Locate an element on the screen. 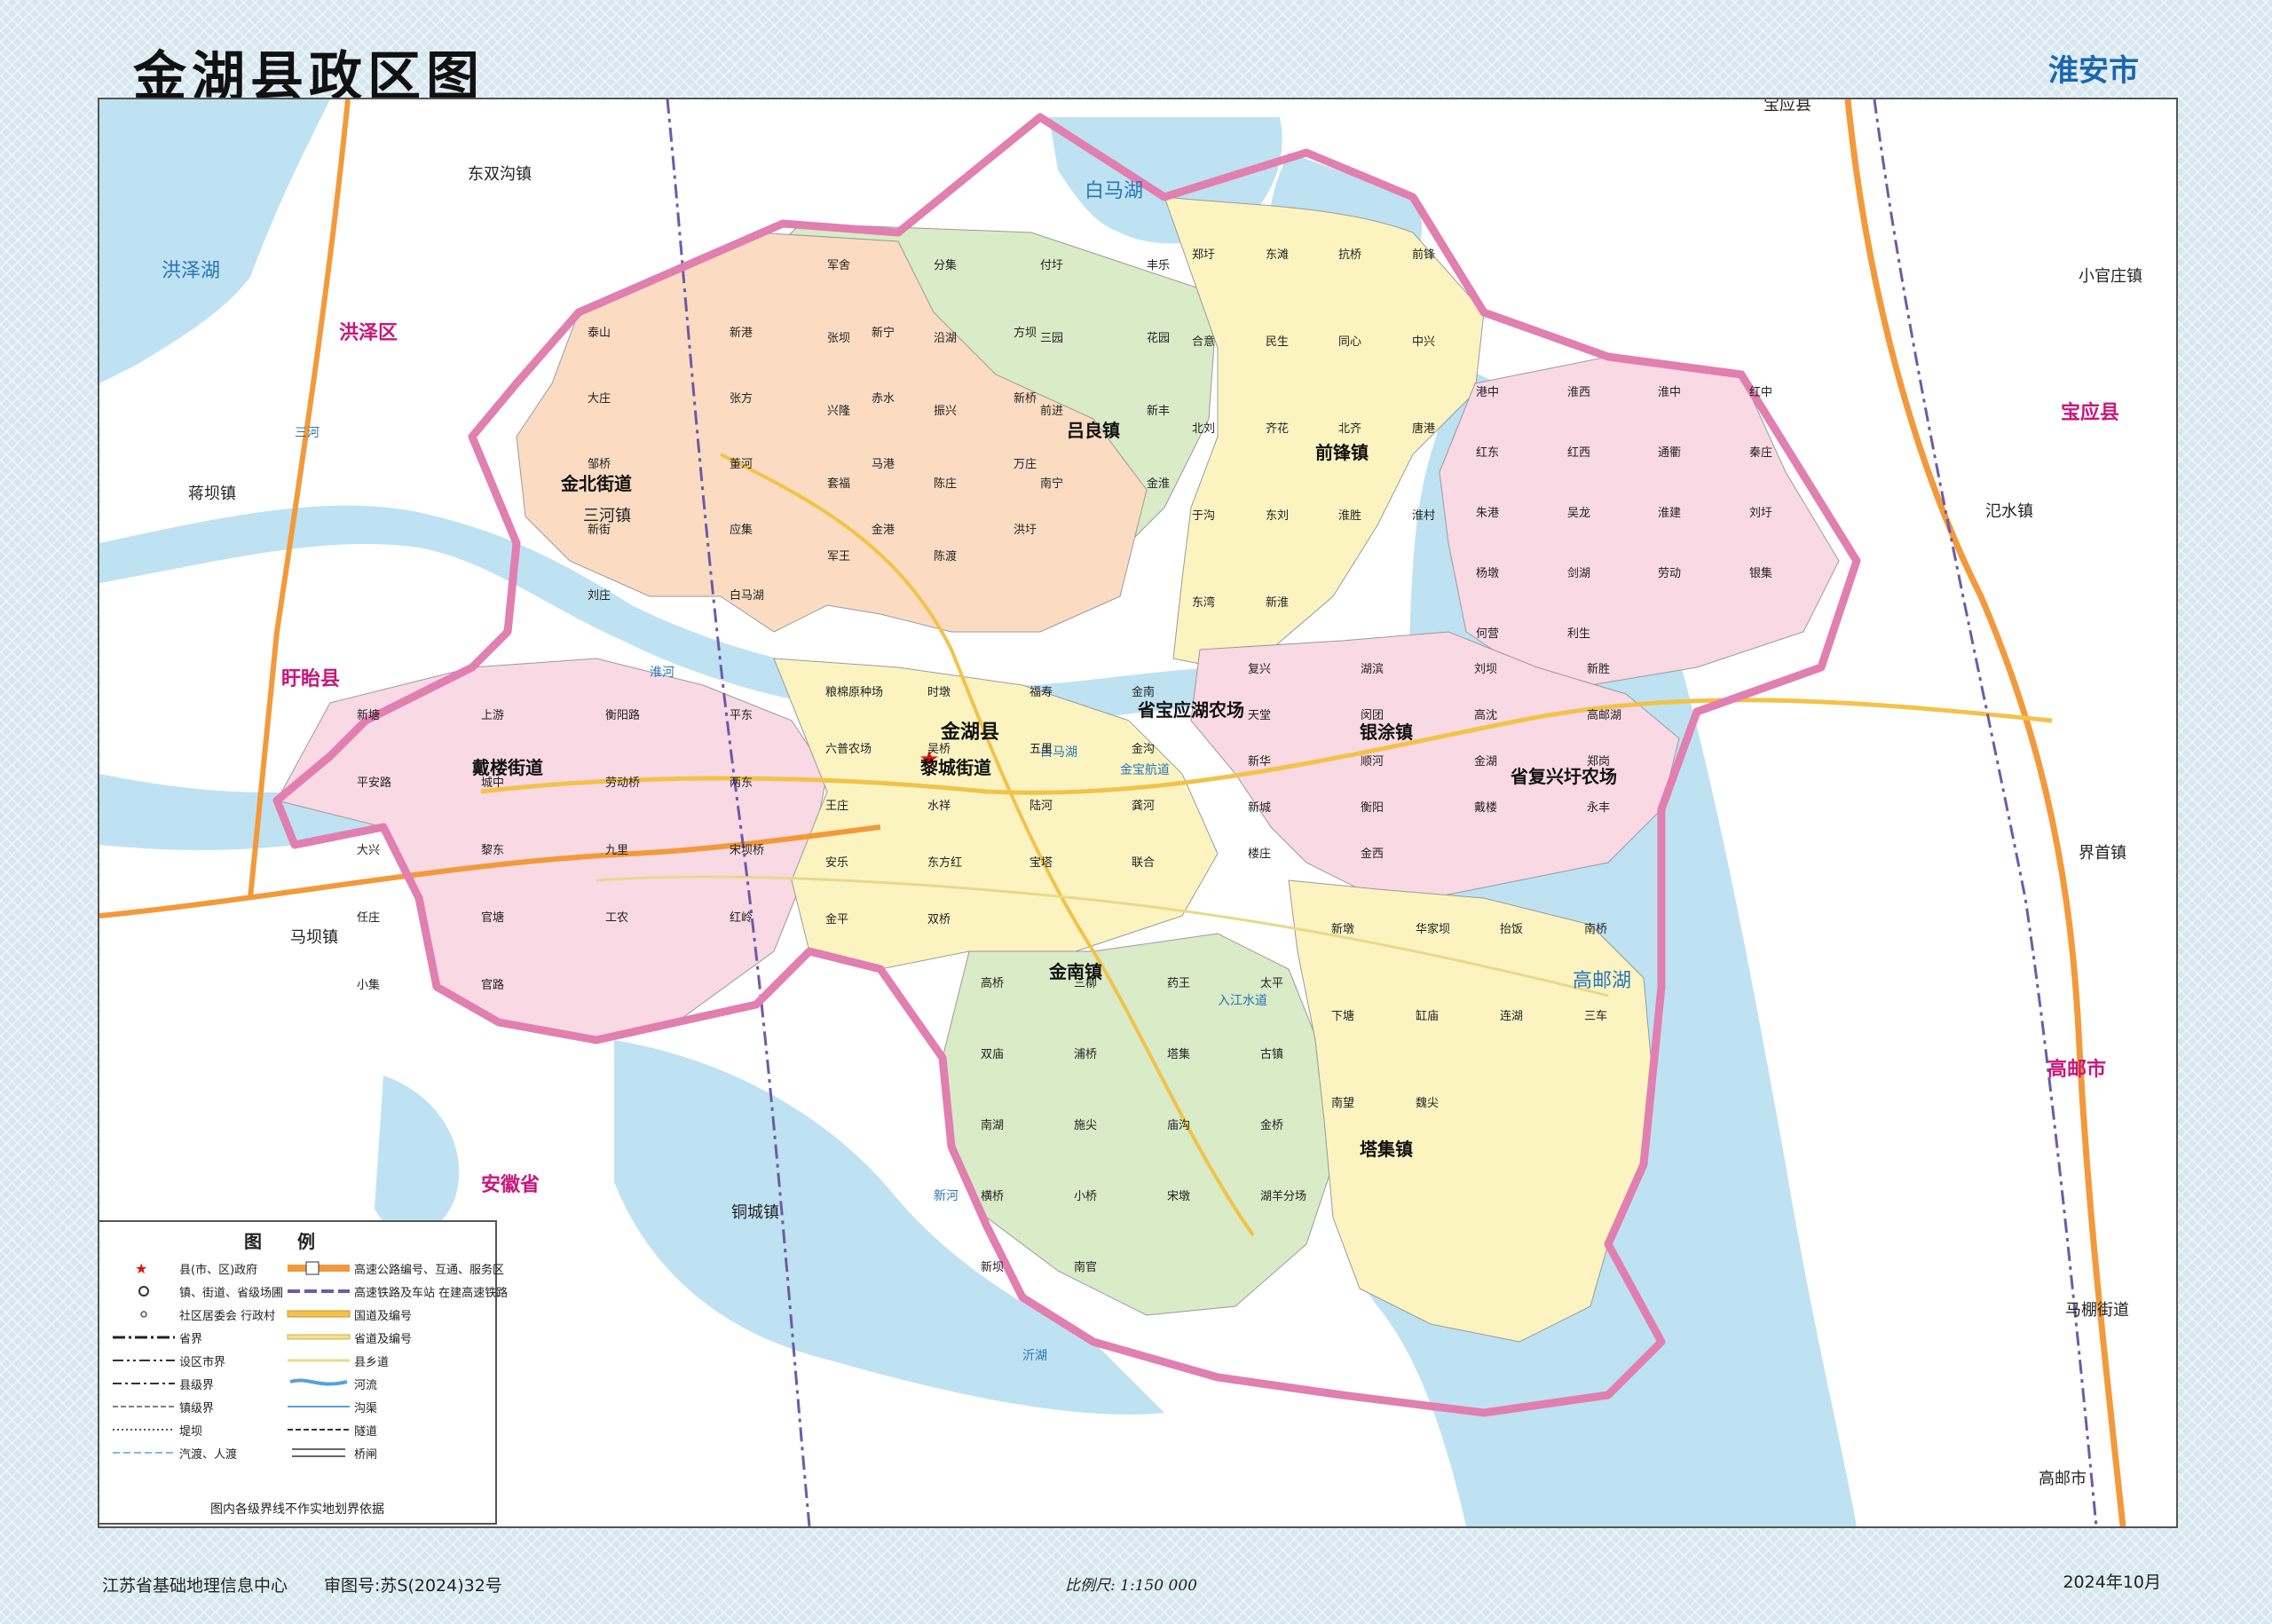 The width and height of the screenshot is (2272, 1624). province-border-icon is located at coordinates (144, 1338).